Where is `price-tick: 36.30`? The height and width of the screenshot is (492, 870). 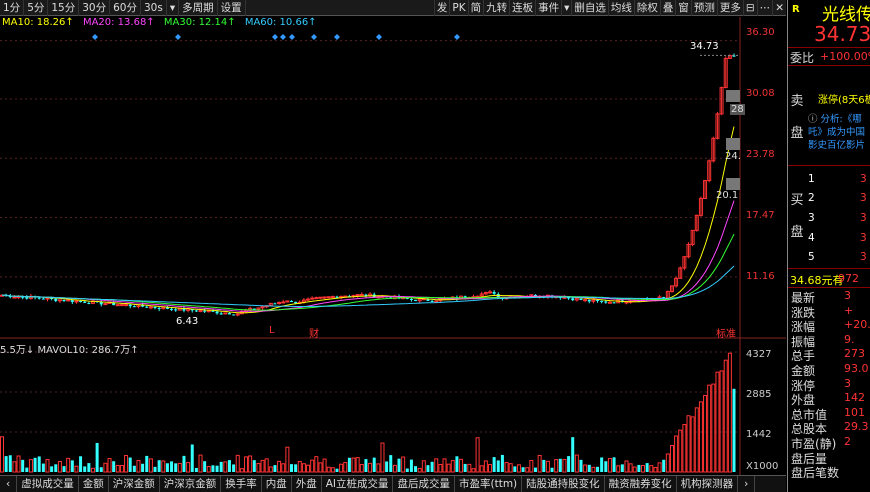
price-tick: 36.30 is located at coordinates (760, 32).